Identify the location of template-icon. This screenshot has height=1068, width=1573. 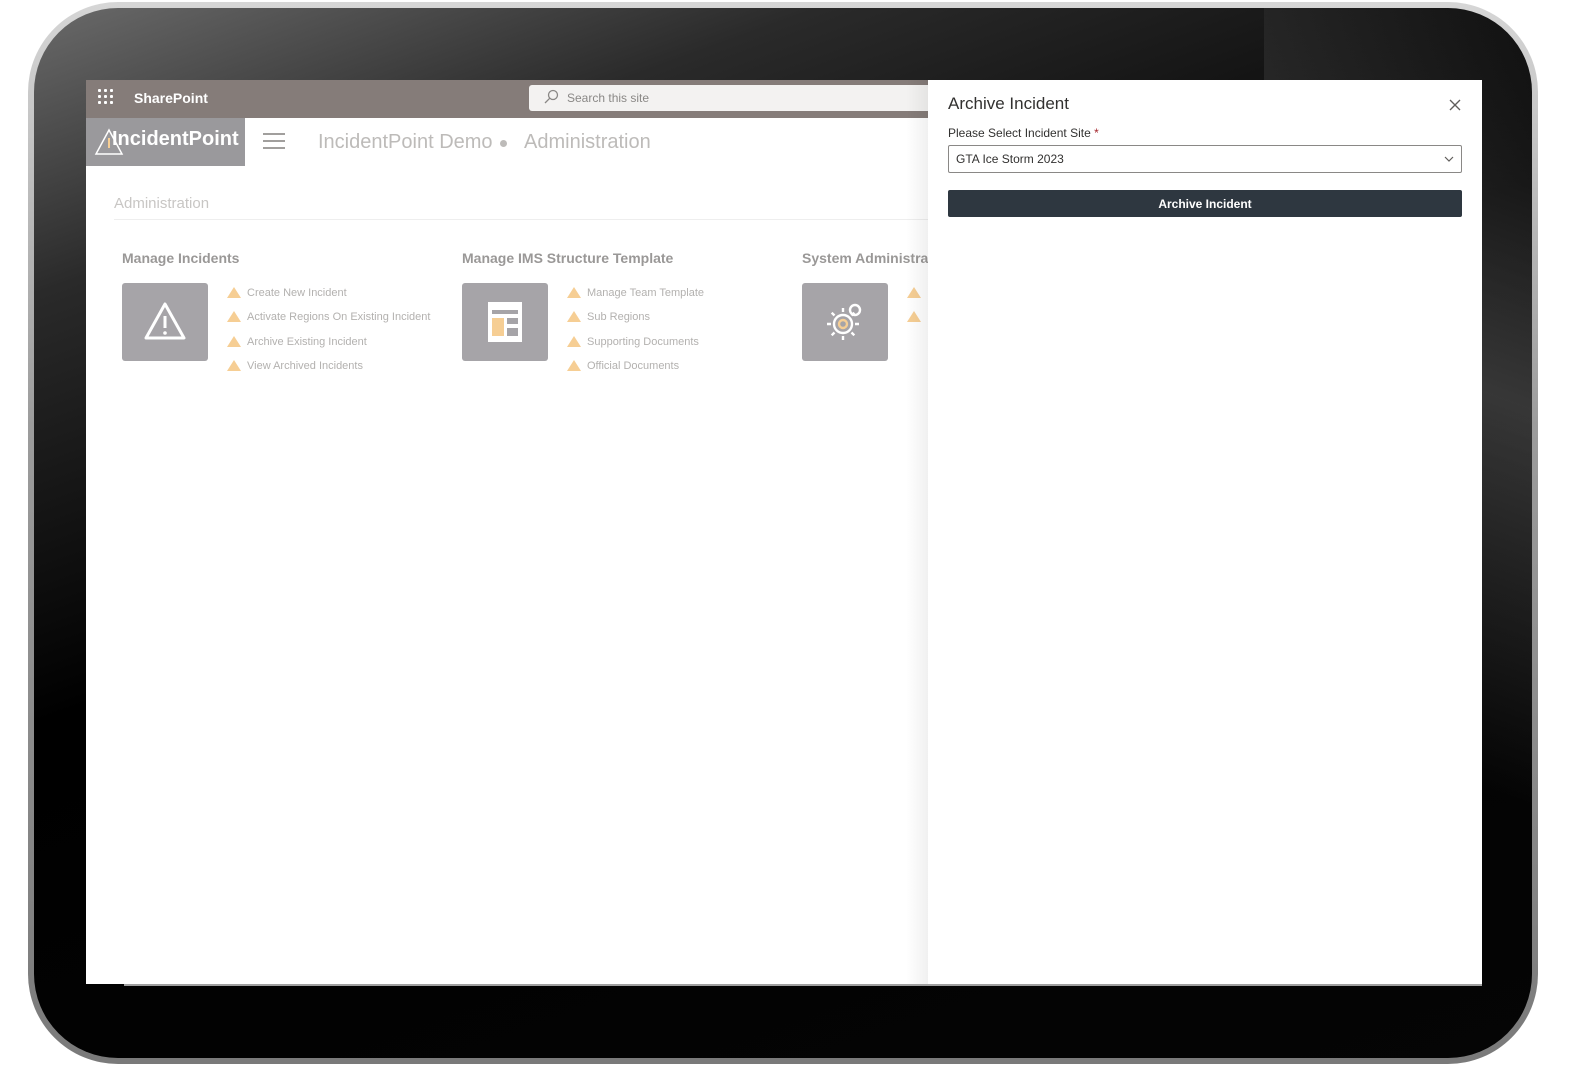
(505, 322).